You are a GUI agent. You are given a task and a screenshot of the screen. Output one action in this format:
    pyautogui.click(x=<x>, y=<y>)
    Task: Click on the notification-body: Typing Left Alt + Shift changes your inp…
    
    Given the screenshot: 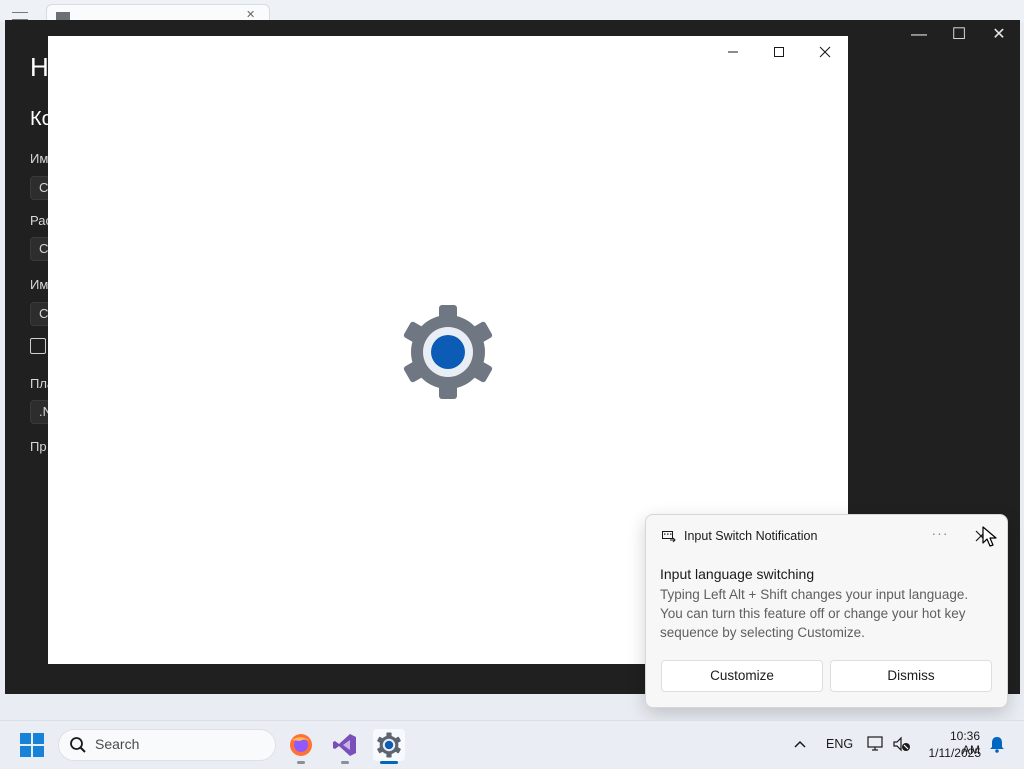 What is the action you would take?
    pyautogui.click(x=814, y=613)
    